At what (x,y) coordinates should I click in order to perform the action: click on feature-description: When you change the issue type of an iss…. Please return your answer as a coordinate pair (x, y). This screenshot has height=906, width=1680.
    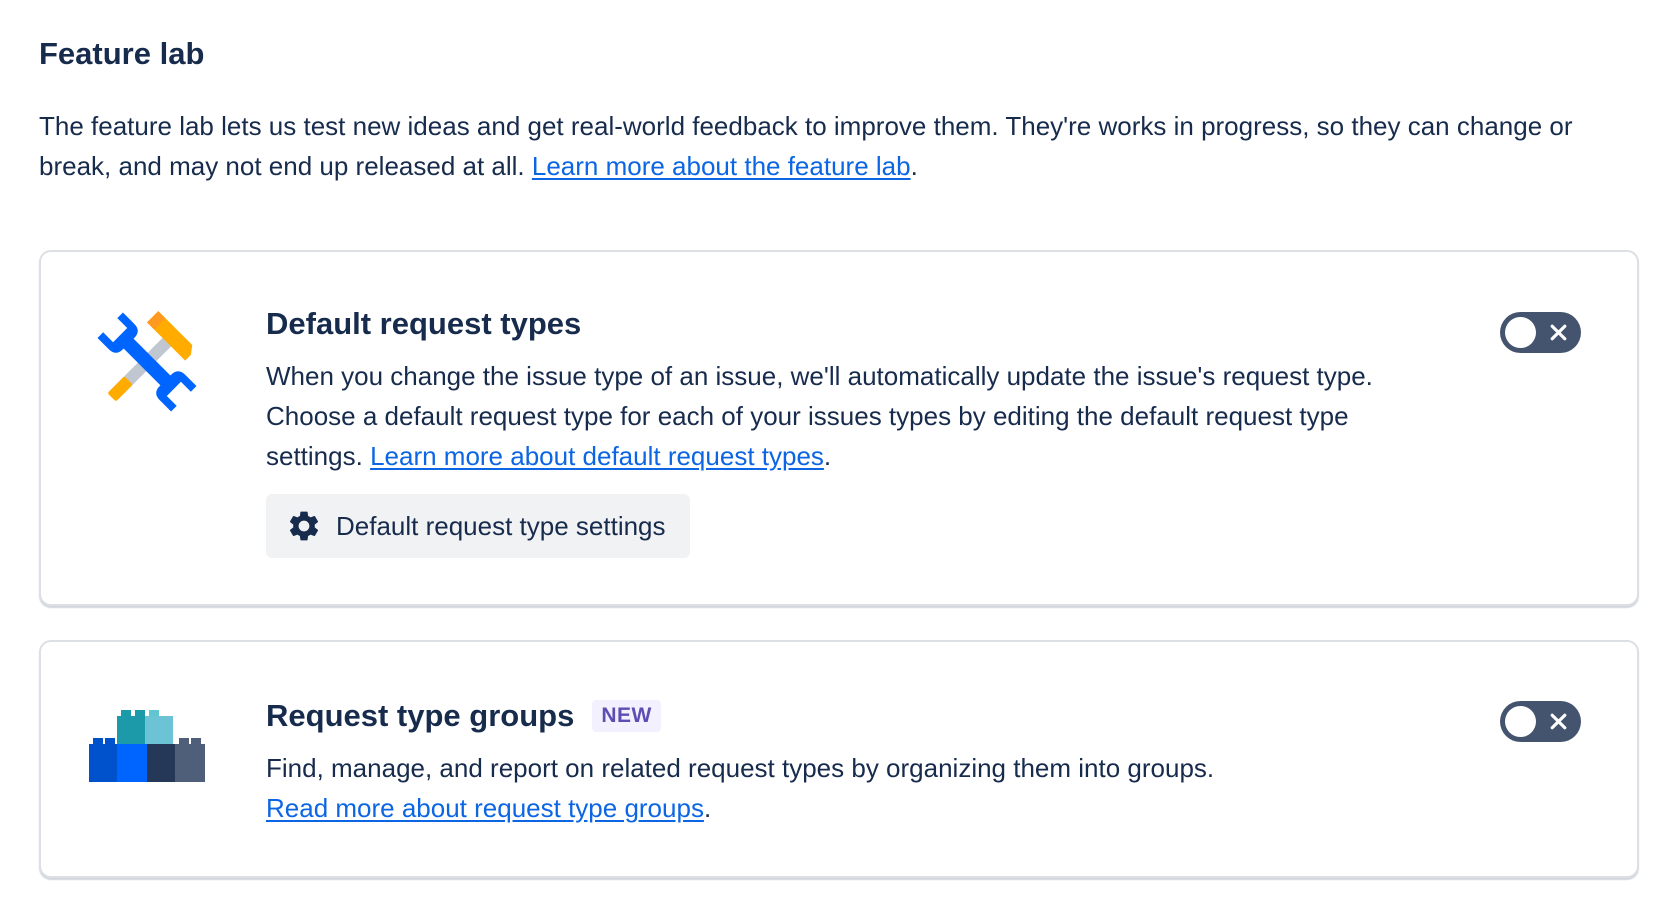
    Looking at the image, I should click on (856, 416).